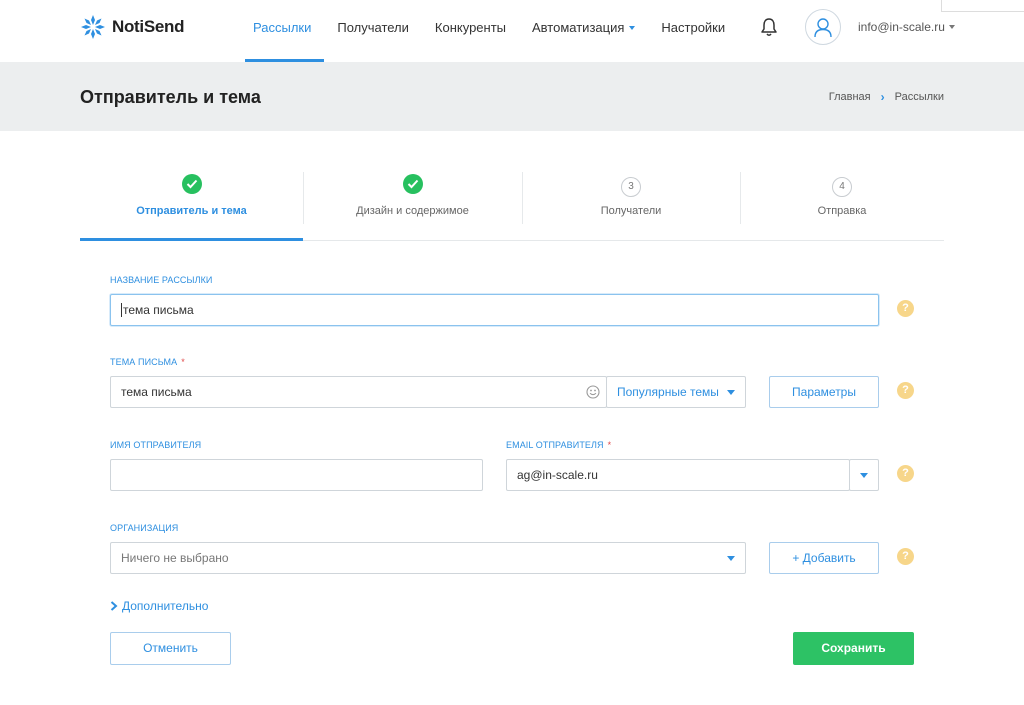 The width and height of the screenshot is (1024, 705). What do you see at coordinates (161, 280) in the screenshot?
I see `campaign-name-label: НАЗВАНИЕ РАССЫЛКИ` at bounding box center [161, 280].